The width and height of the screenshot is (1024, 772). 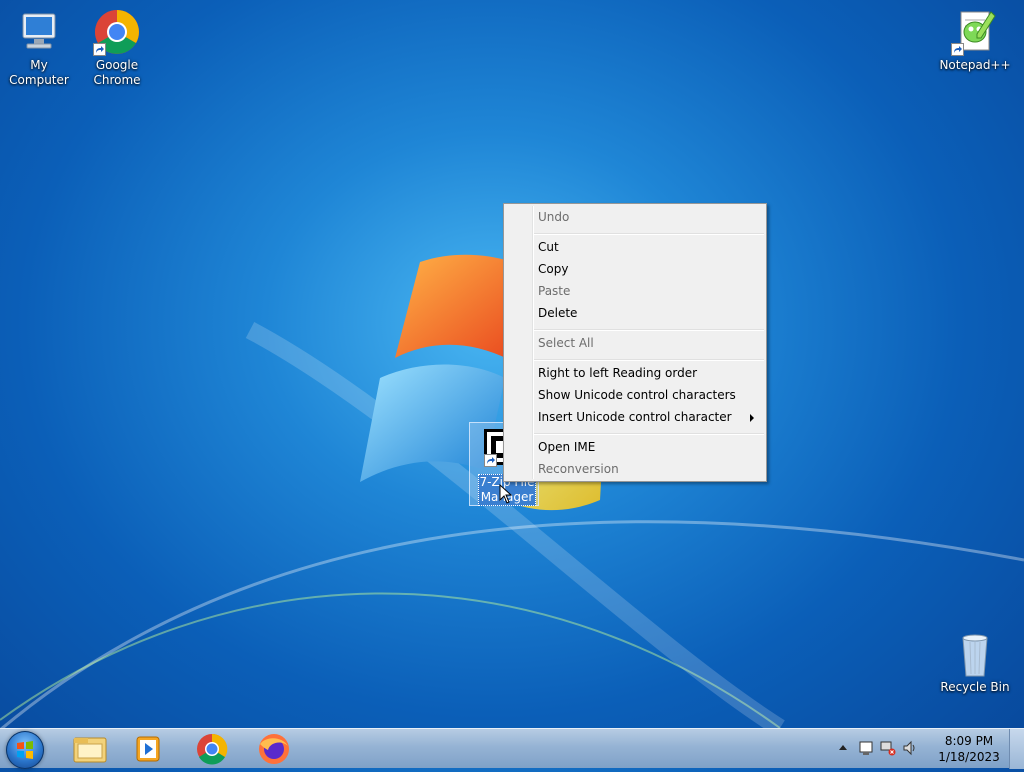 I want to click on desktop-icon-label: Chrome, so click(x=117, y=80).